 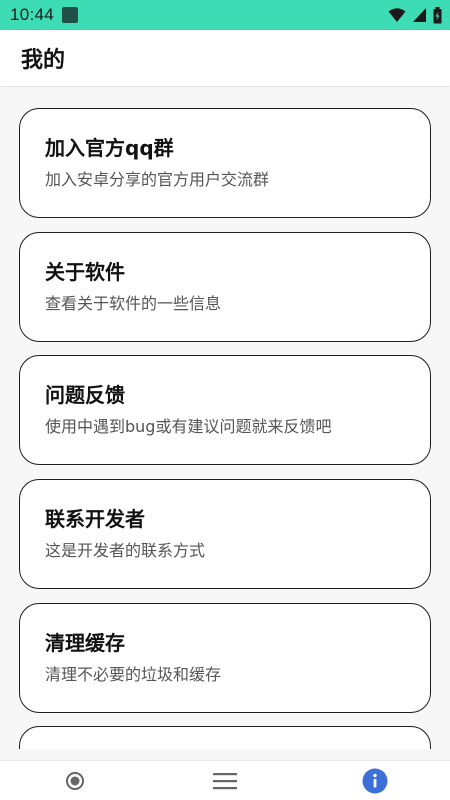 I want to click on nav-item-home, so click(x=75, y=780).